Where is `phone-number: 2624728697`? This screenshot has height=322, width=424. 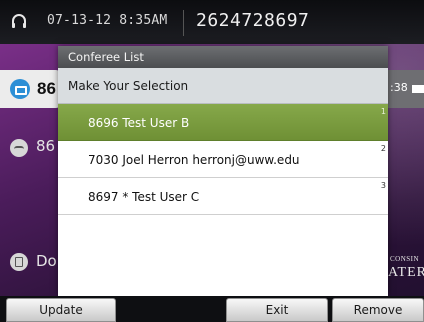 phone-number: 2624728697 is located at coordinates (253, 20).